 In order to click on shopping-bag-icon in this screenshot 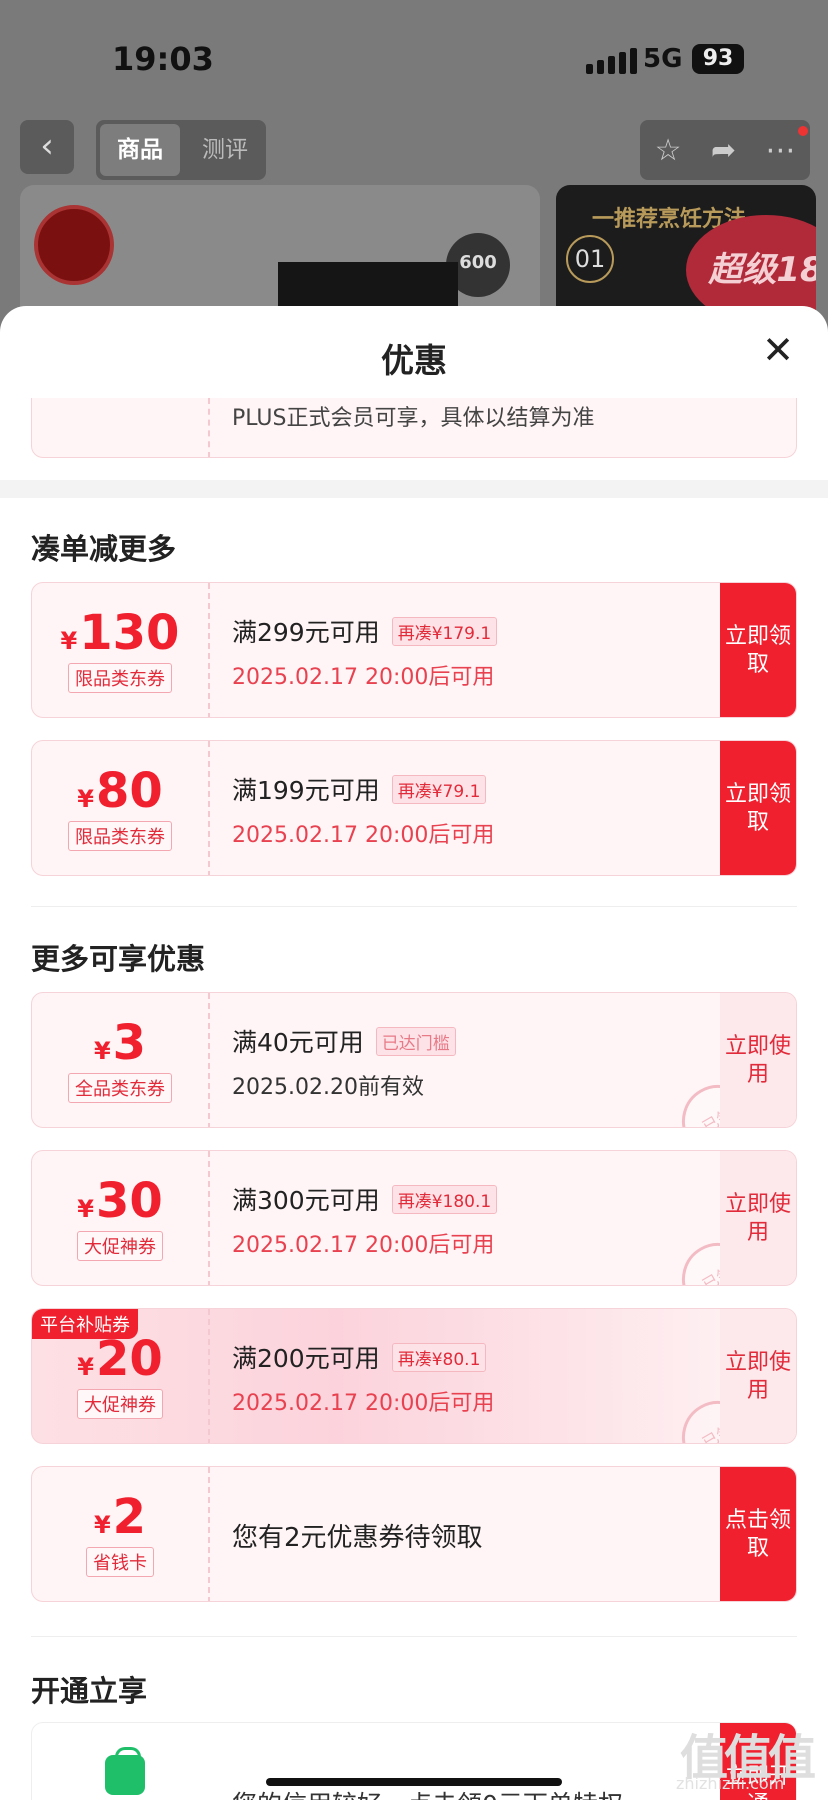, I will do `click(125, 1771)`.